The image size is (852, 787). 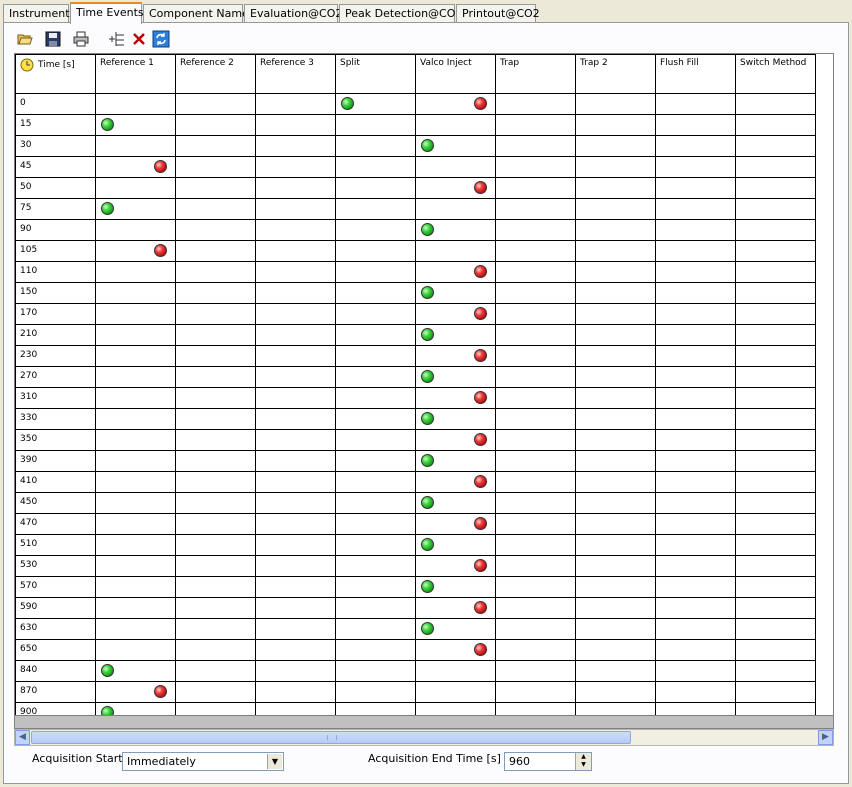 What do you see at coordinates (55, 377) in the screenshot?
I see `time-cell: 270` at bounding box center [55, 377].